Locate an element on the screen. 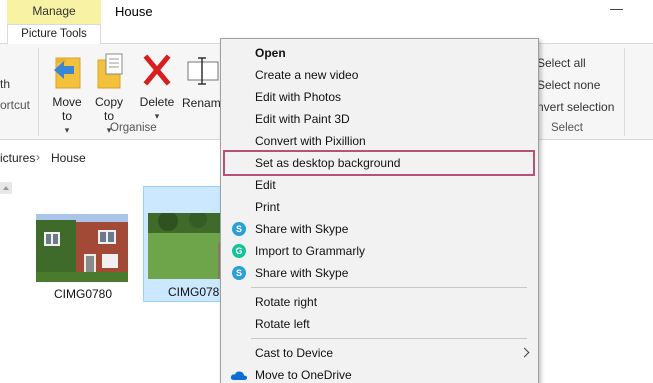 Image resolution: width=653 pixels, height=383 pixels. menu-item-cast-to-device: Cast to Device is located at coordinates (380, 353).